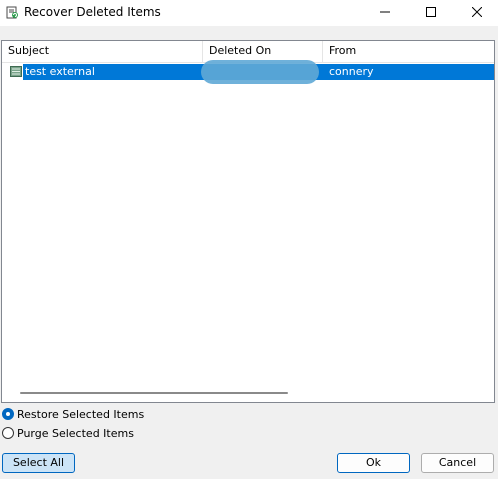  What do you see at coordinates (260, 72) in the screenshot?
I see `redaction-mark` at bounding box center [260, 72].